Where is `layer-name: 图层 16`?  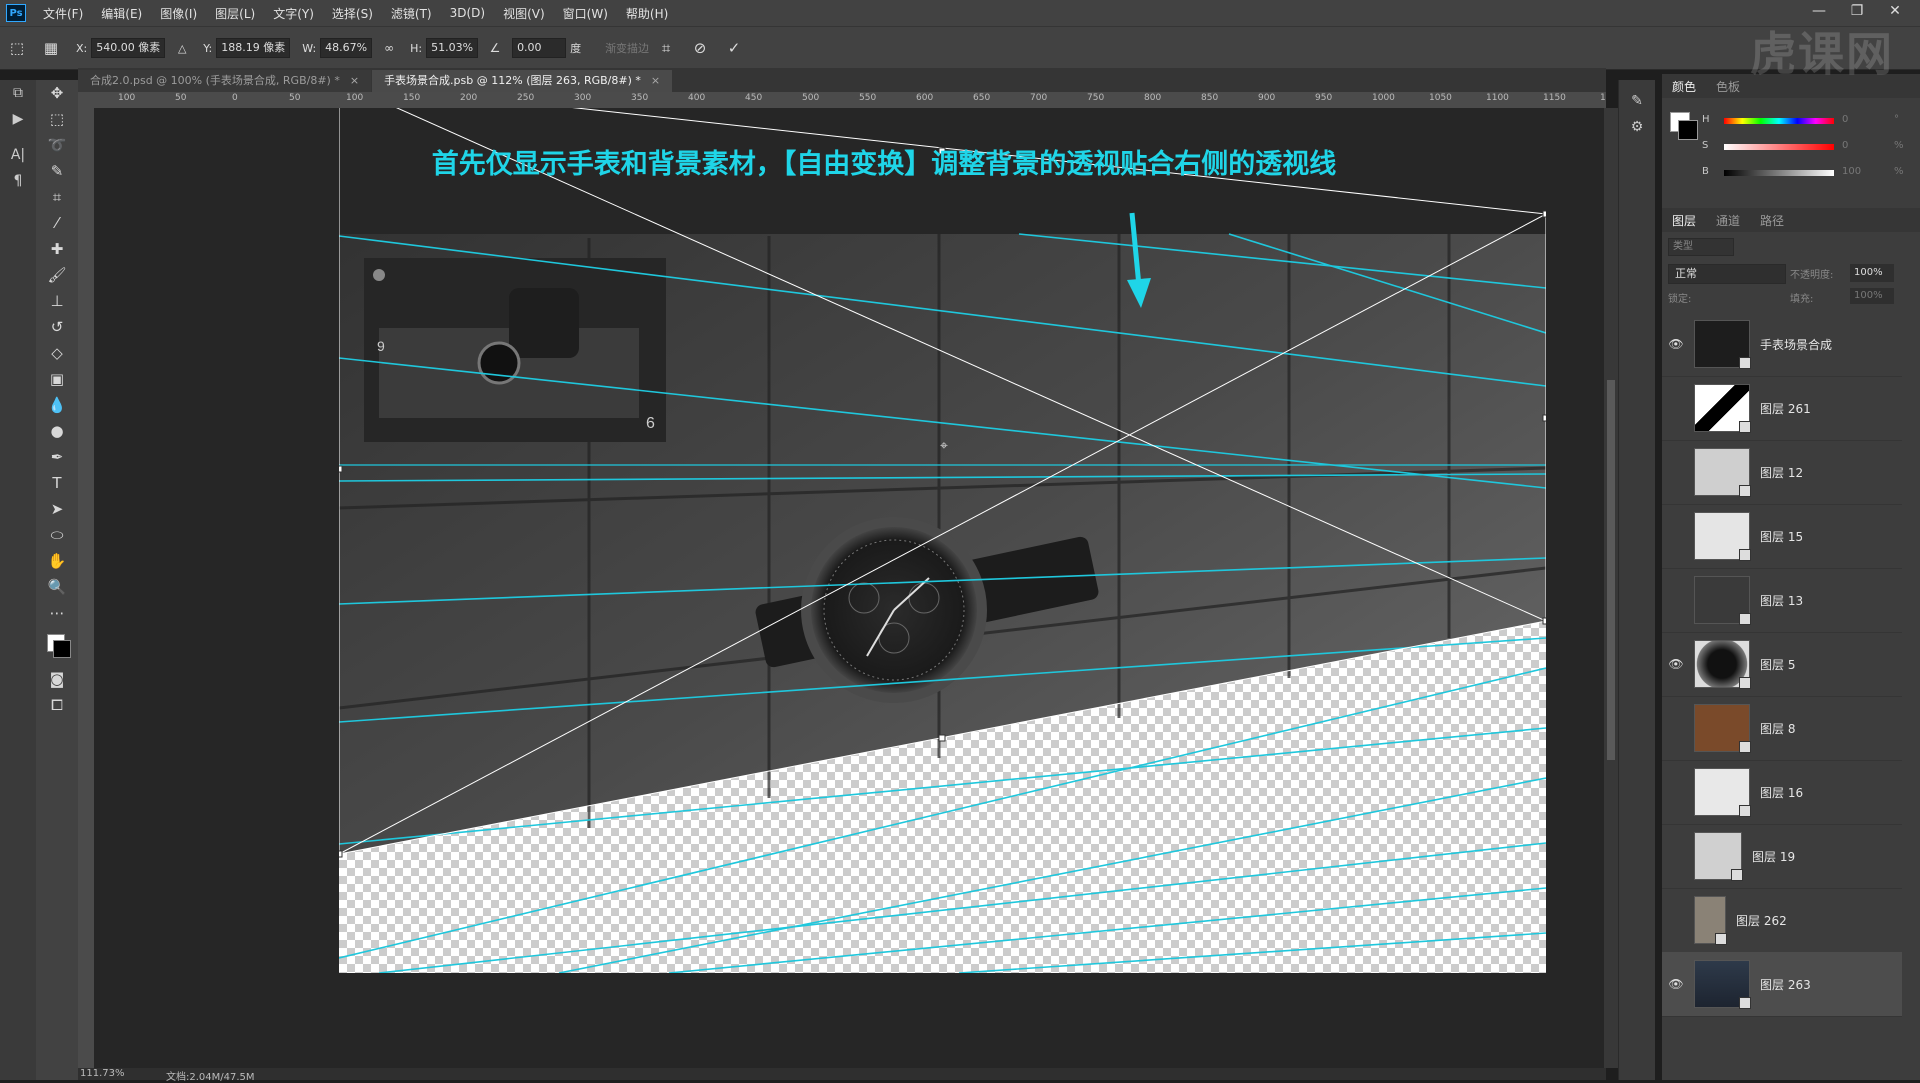 layer-name: 图层 16 is located at coordinates (1781, 792).